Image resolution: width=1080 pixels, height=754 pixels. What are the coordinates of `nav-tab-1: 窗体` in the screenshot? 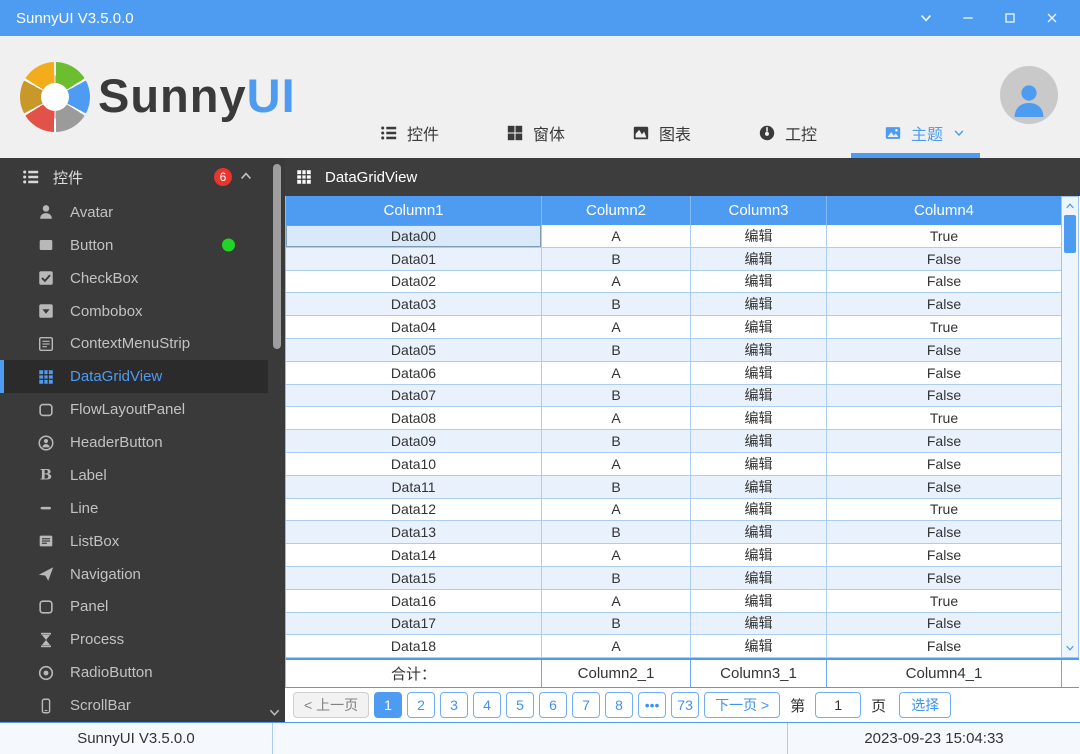 It's located at (557, 133).